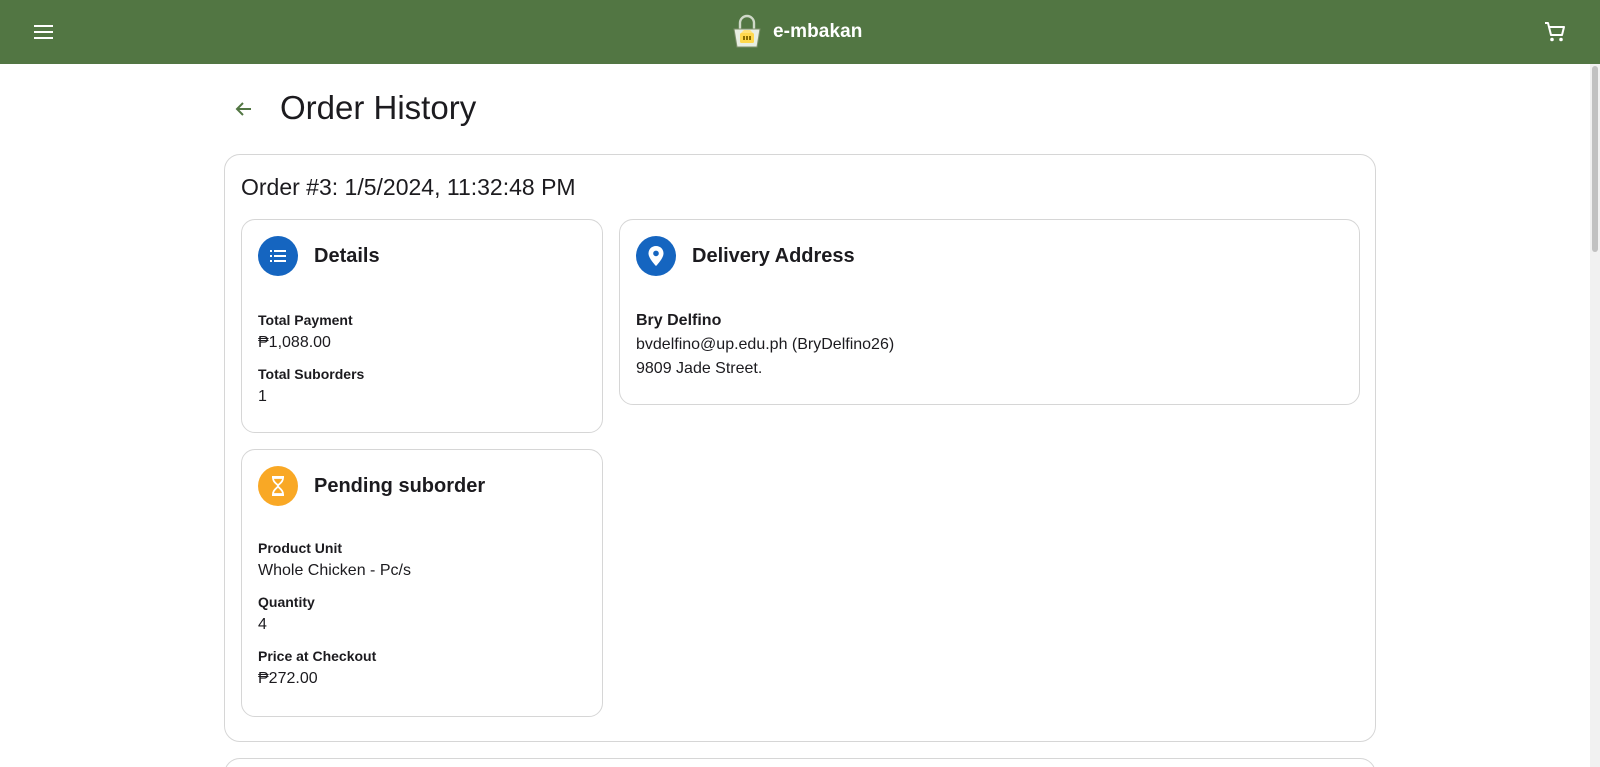 The height and width of the screenshot is (767, 1600). I want to click on app-bar: e-mbakan, so click(800, 32).